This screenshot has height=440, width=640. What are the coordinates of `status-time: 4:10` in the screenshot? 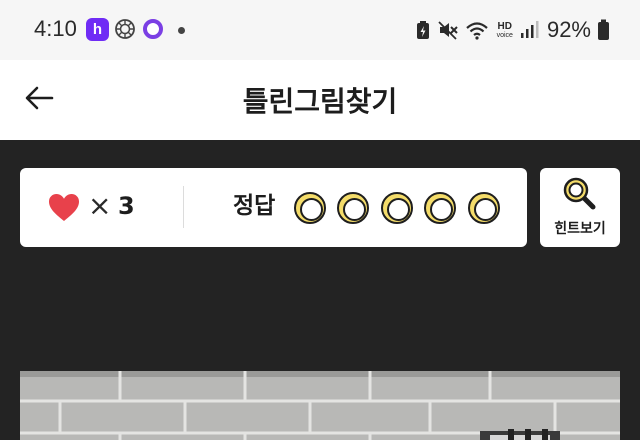 It's located at (55, 28).